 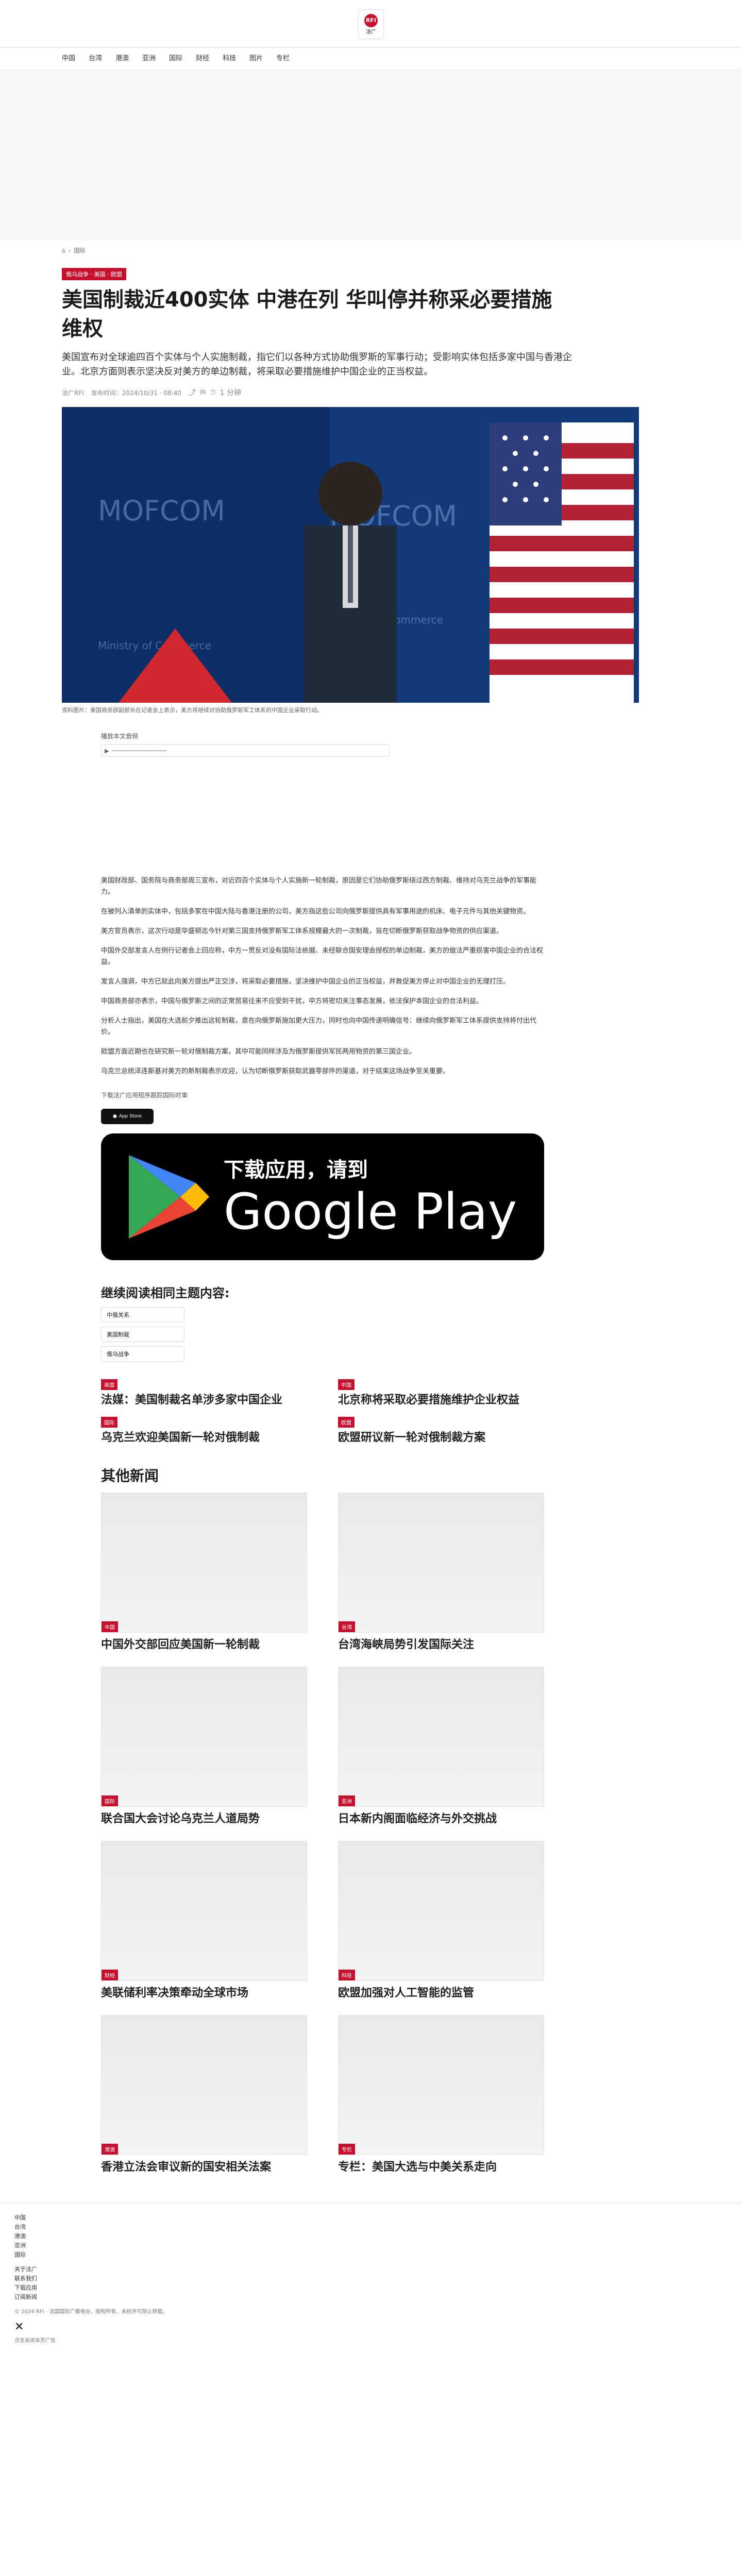 What do you see at coordinates (215, 392) in the screenshot?
I see `share-icons: ⤴ ✉ ⏱ 1 分钟` at bounding box center [215, 392].